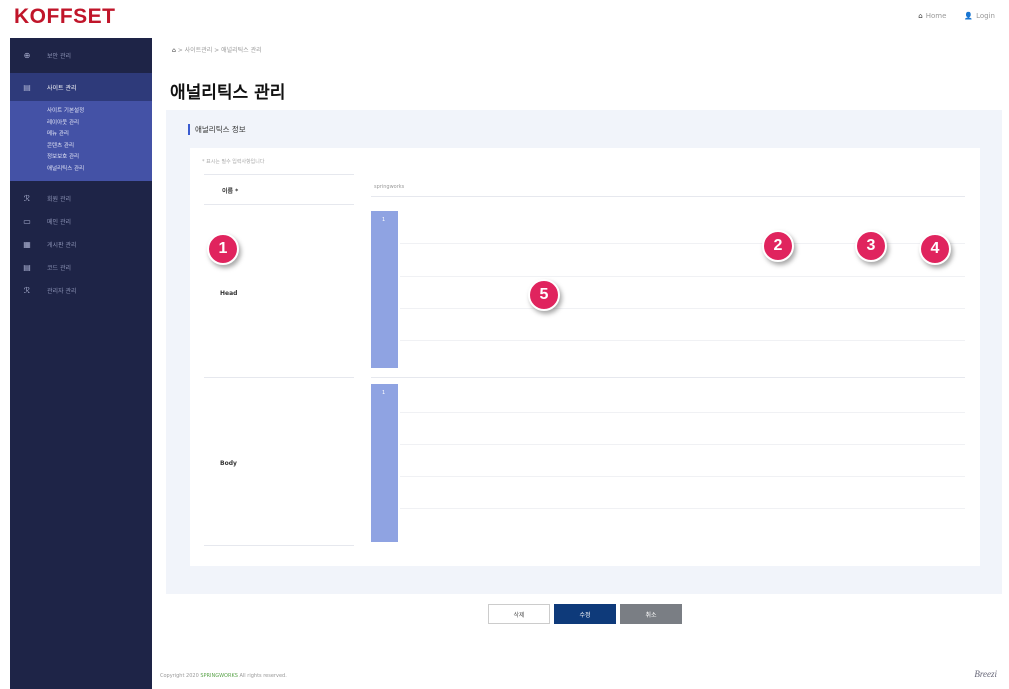  Describe the element at coordinates (27, 290) in the screenshot. I see `admin-icon: ℛ` at that location.